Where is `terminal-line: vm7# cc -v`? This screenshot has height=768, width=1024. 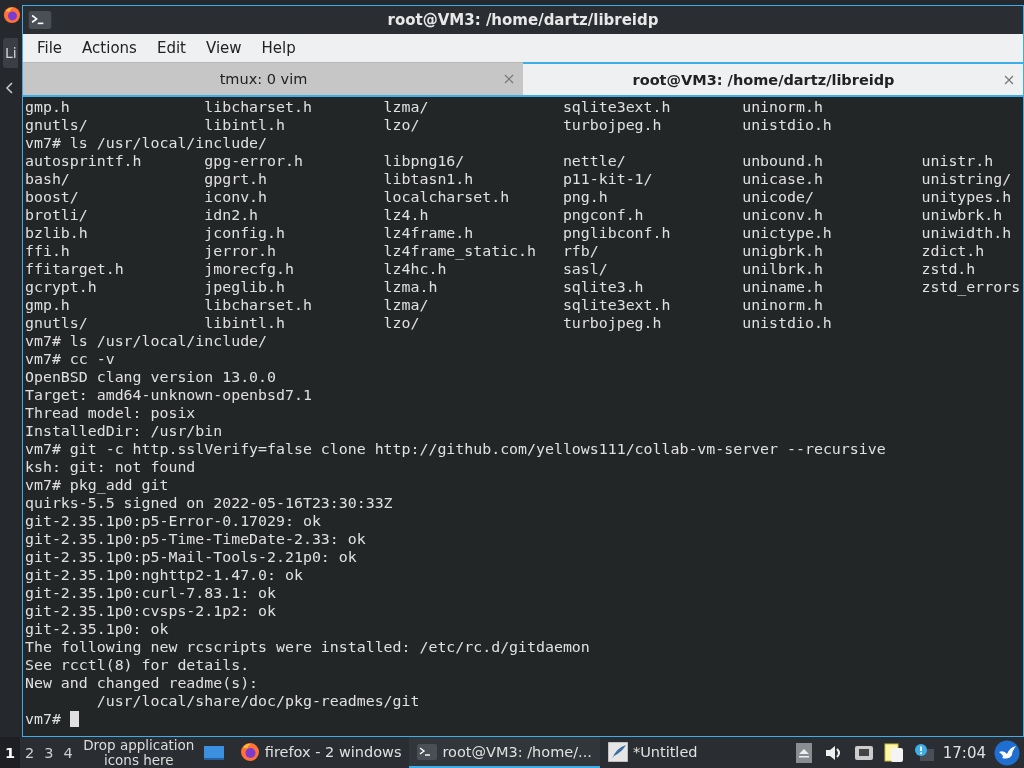 terminal-line: vm7# cc -v is located at coordinates (70, 359).